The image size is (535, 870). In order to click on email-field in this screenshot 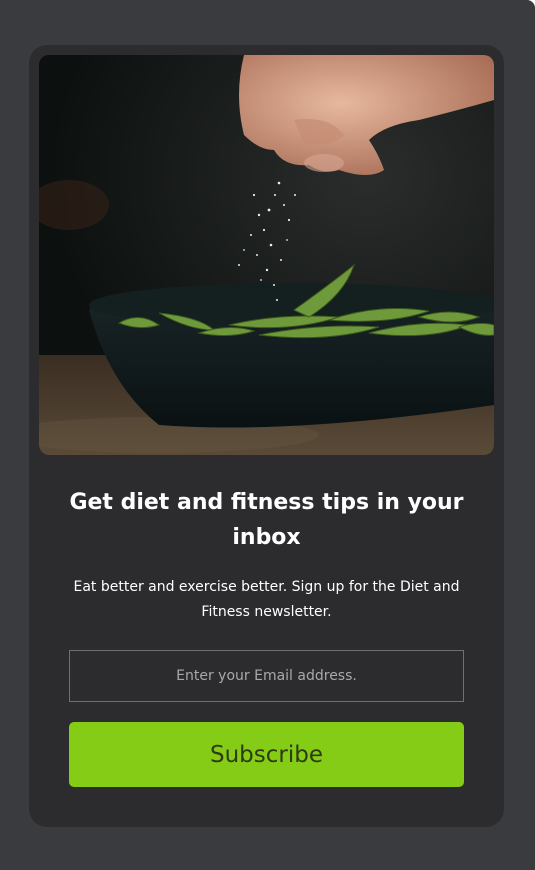, I will do `click(266, 676)`.